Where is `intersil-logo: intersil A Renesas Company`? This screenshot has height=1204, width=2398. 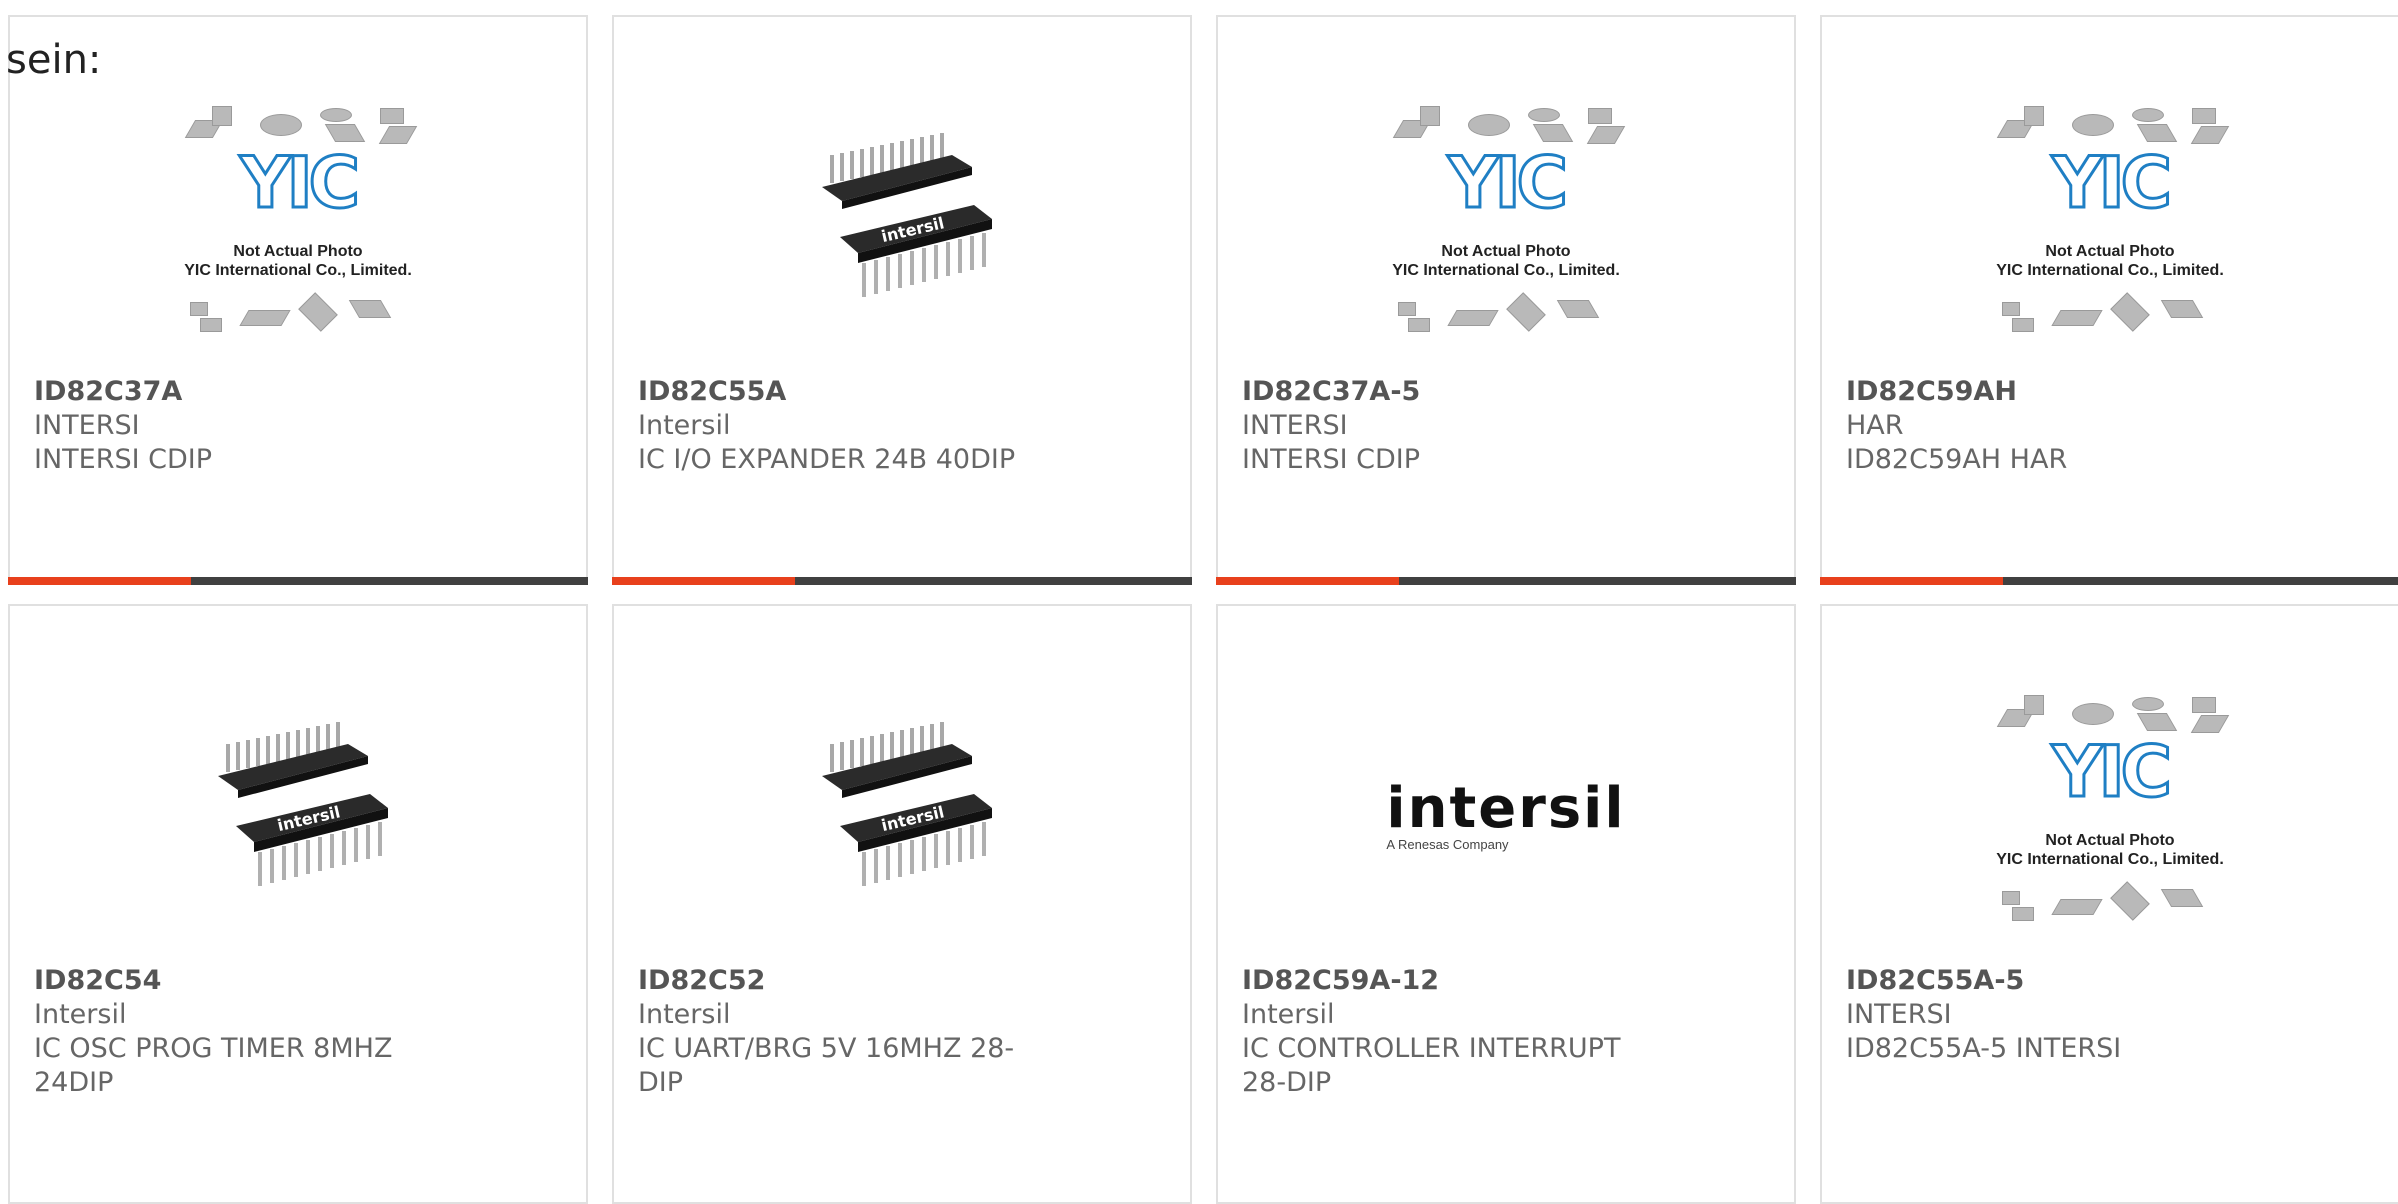
intersil-logo: intersil A Renesas Company is located at coordinates (1506, 814).